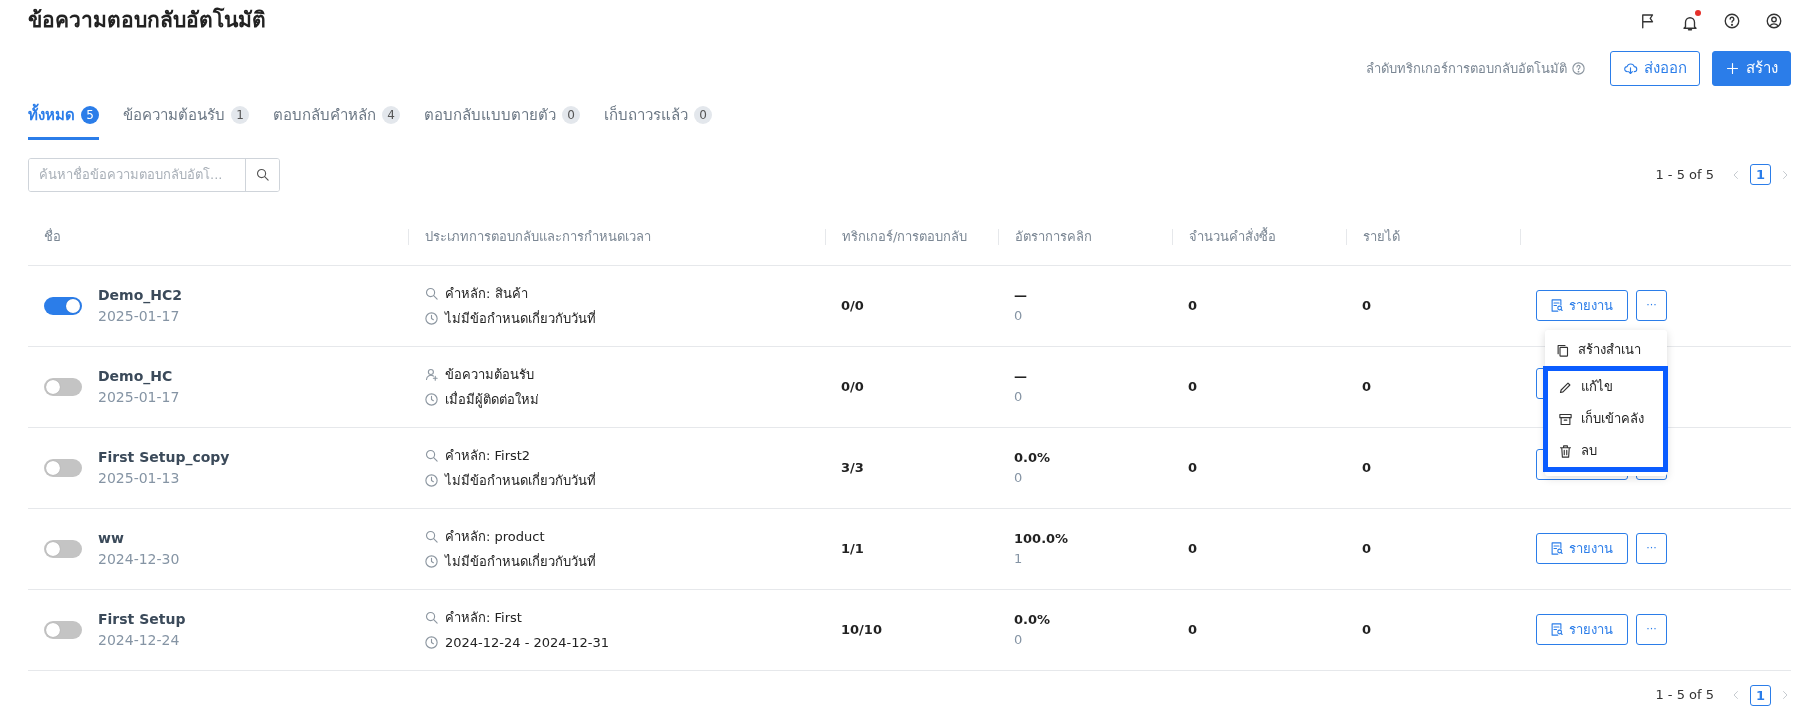 The width and height of the screenshot is (1819, 720). Describe the element at coordinates (336, 122) in the screenshot. I see `tab: ตอบกลับคำหลัก 4` at that location.